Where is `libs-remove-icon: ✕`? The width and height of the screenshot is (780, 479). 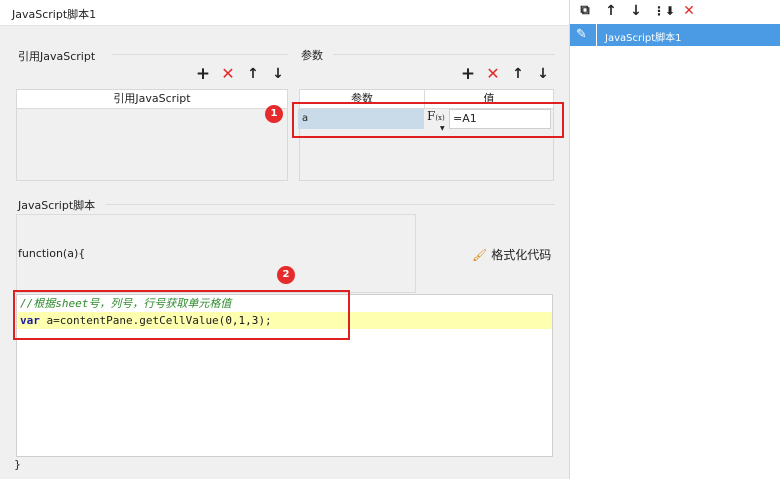
libs-remove-icon: ✕ is located at coordinates (228, 74).